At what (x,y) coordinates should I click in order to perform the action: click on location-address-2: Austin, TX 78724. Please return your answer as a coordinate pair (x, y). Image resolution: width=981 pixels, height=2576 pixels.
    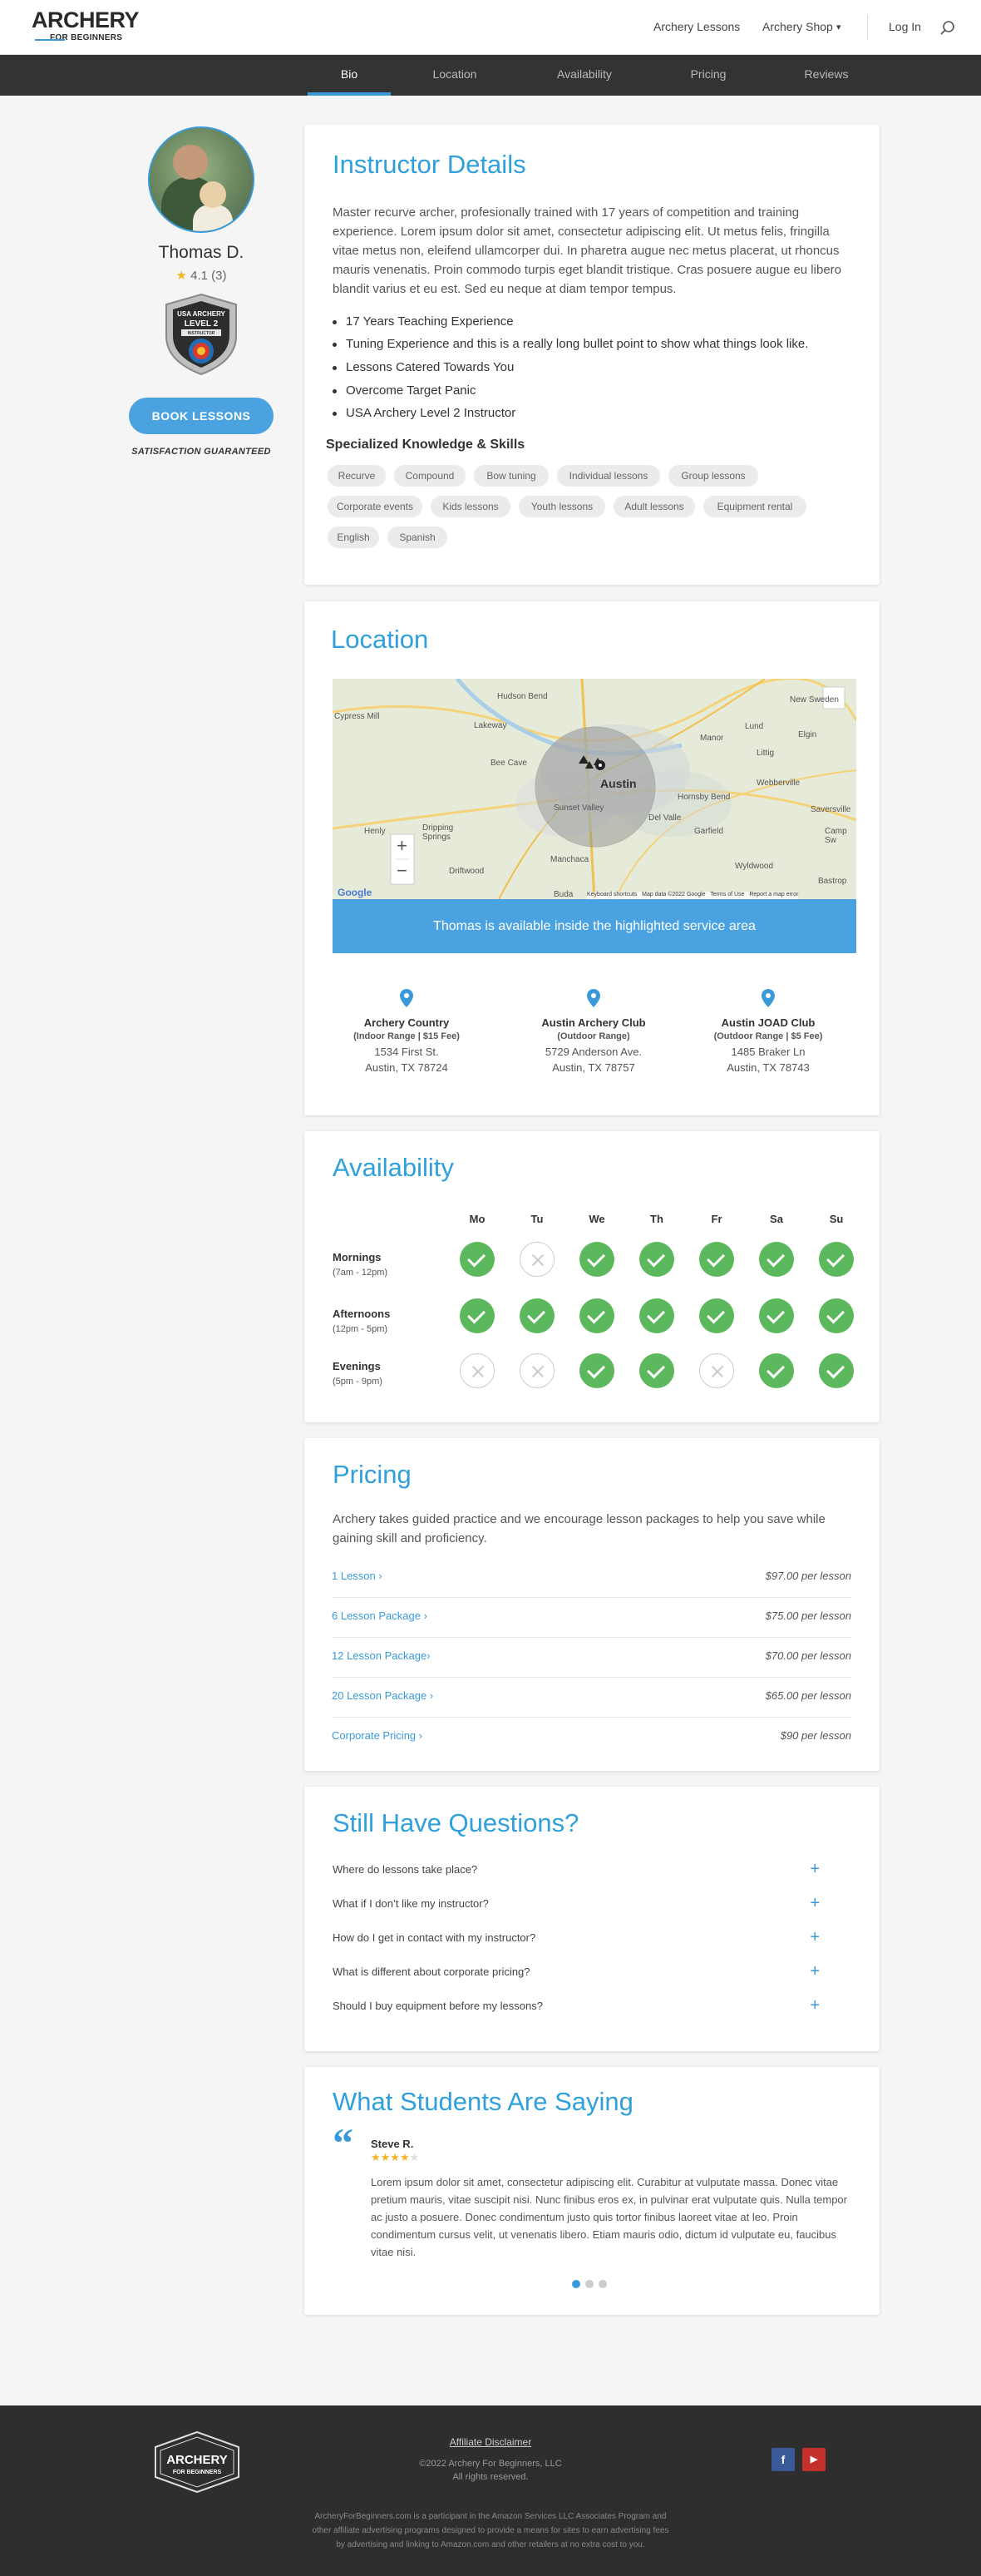
    Looking at the image, I should click on (406, 1067).